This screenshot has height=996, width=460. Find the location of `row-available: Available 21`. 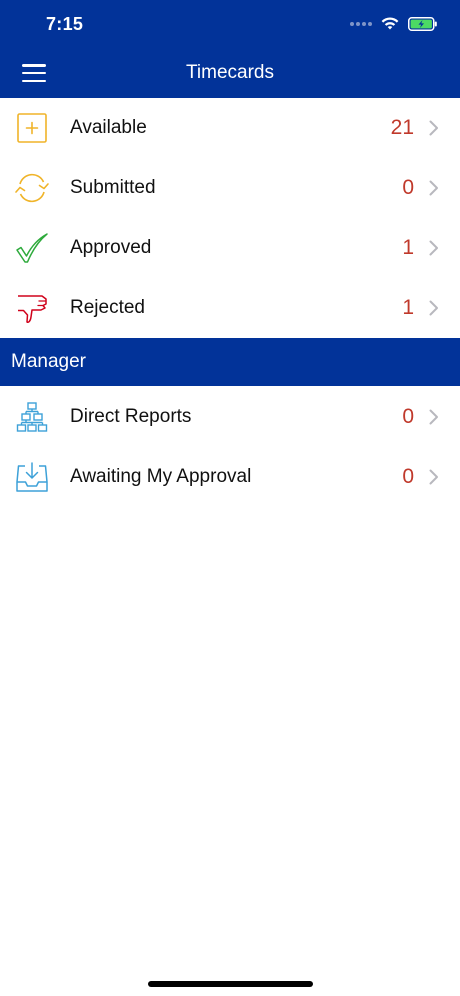

row-available: Available 21 is located at coordinates (230, 128).